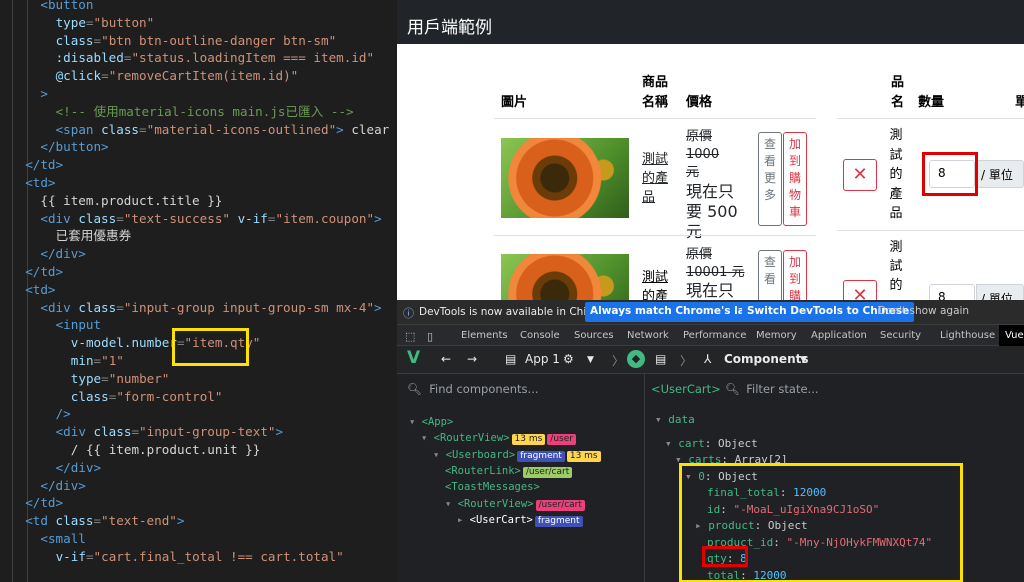 This screenshot has width=1024, height=582. Describe the element at coordinates (770, 275) in the screenshot. I see `view-more-button: 查看` at that location.